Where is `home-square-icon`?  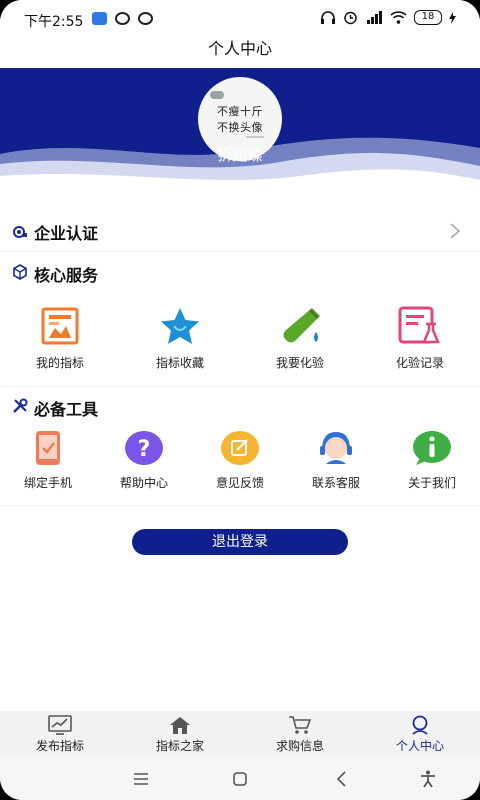
home-square-icon is located at coordinates (240, 779).